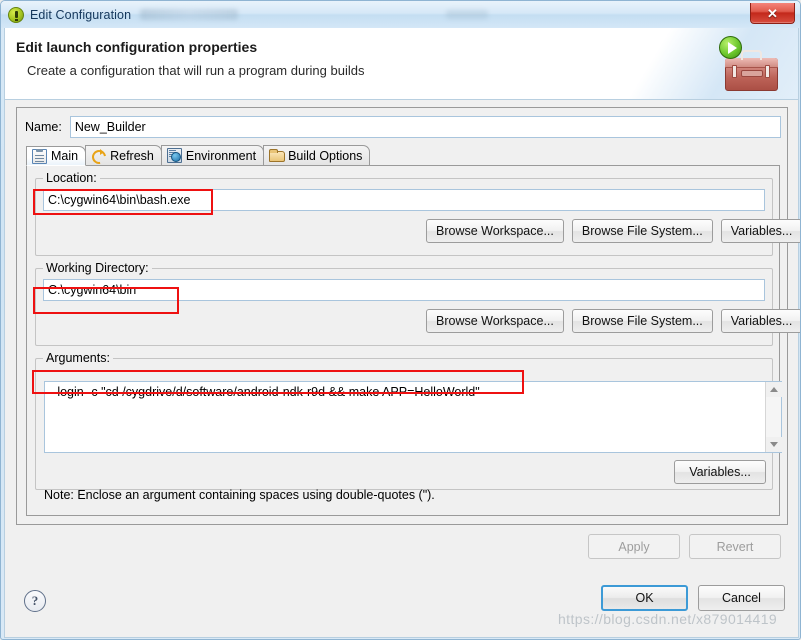 The height and width of the screenshot is (640, 801). What do you see at coordinates (773, 417) in the screenshot?
I see `arguments-scrollbar` at bounding box center [773, 417].